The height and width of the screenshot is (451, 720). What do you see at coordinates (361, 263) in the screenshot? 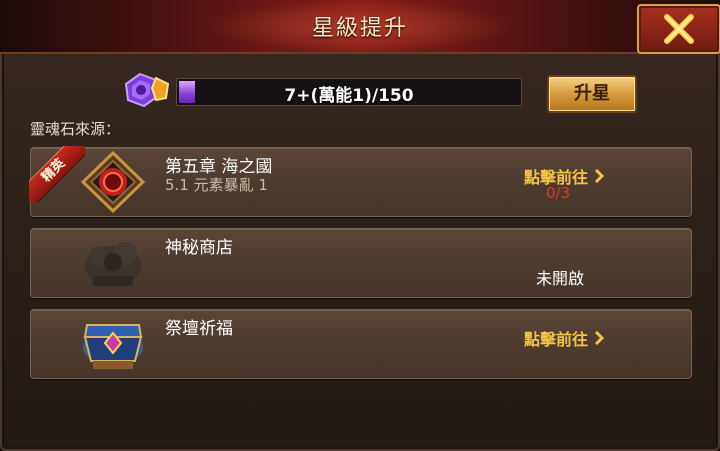
I see `source-row-mystery-shop: 神秘商店 未開啟` at bounding box center [361, 263].